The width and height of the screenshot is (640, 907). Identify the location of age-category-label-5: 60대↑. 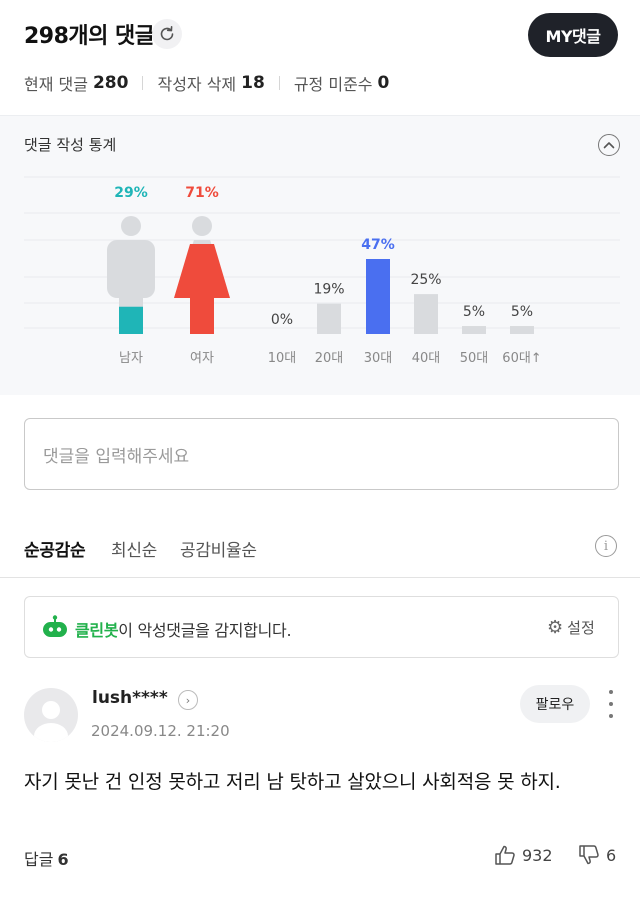
(521, 358).